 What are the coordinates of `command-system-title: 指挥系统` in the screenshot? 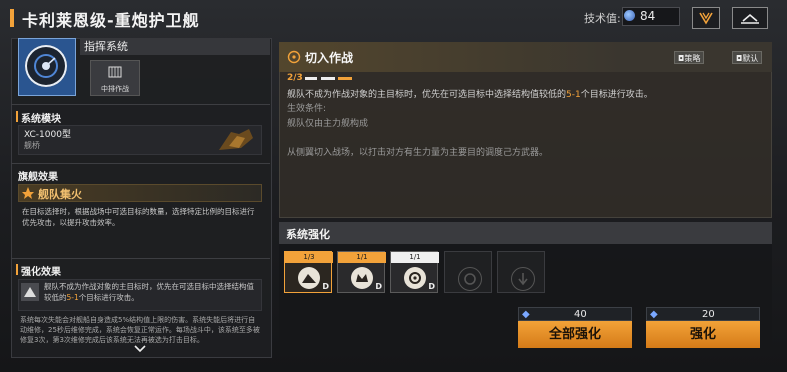 It's located at (175, 46).